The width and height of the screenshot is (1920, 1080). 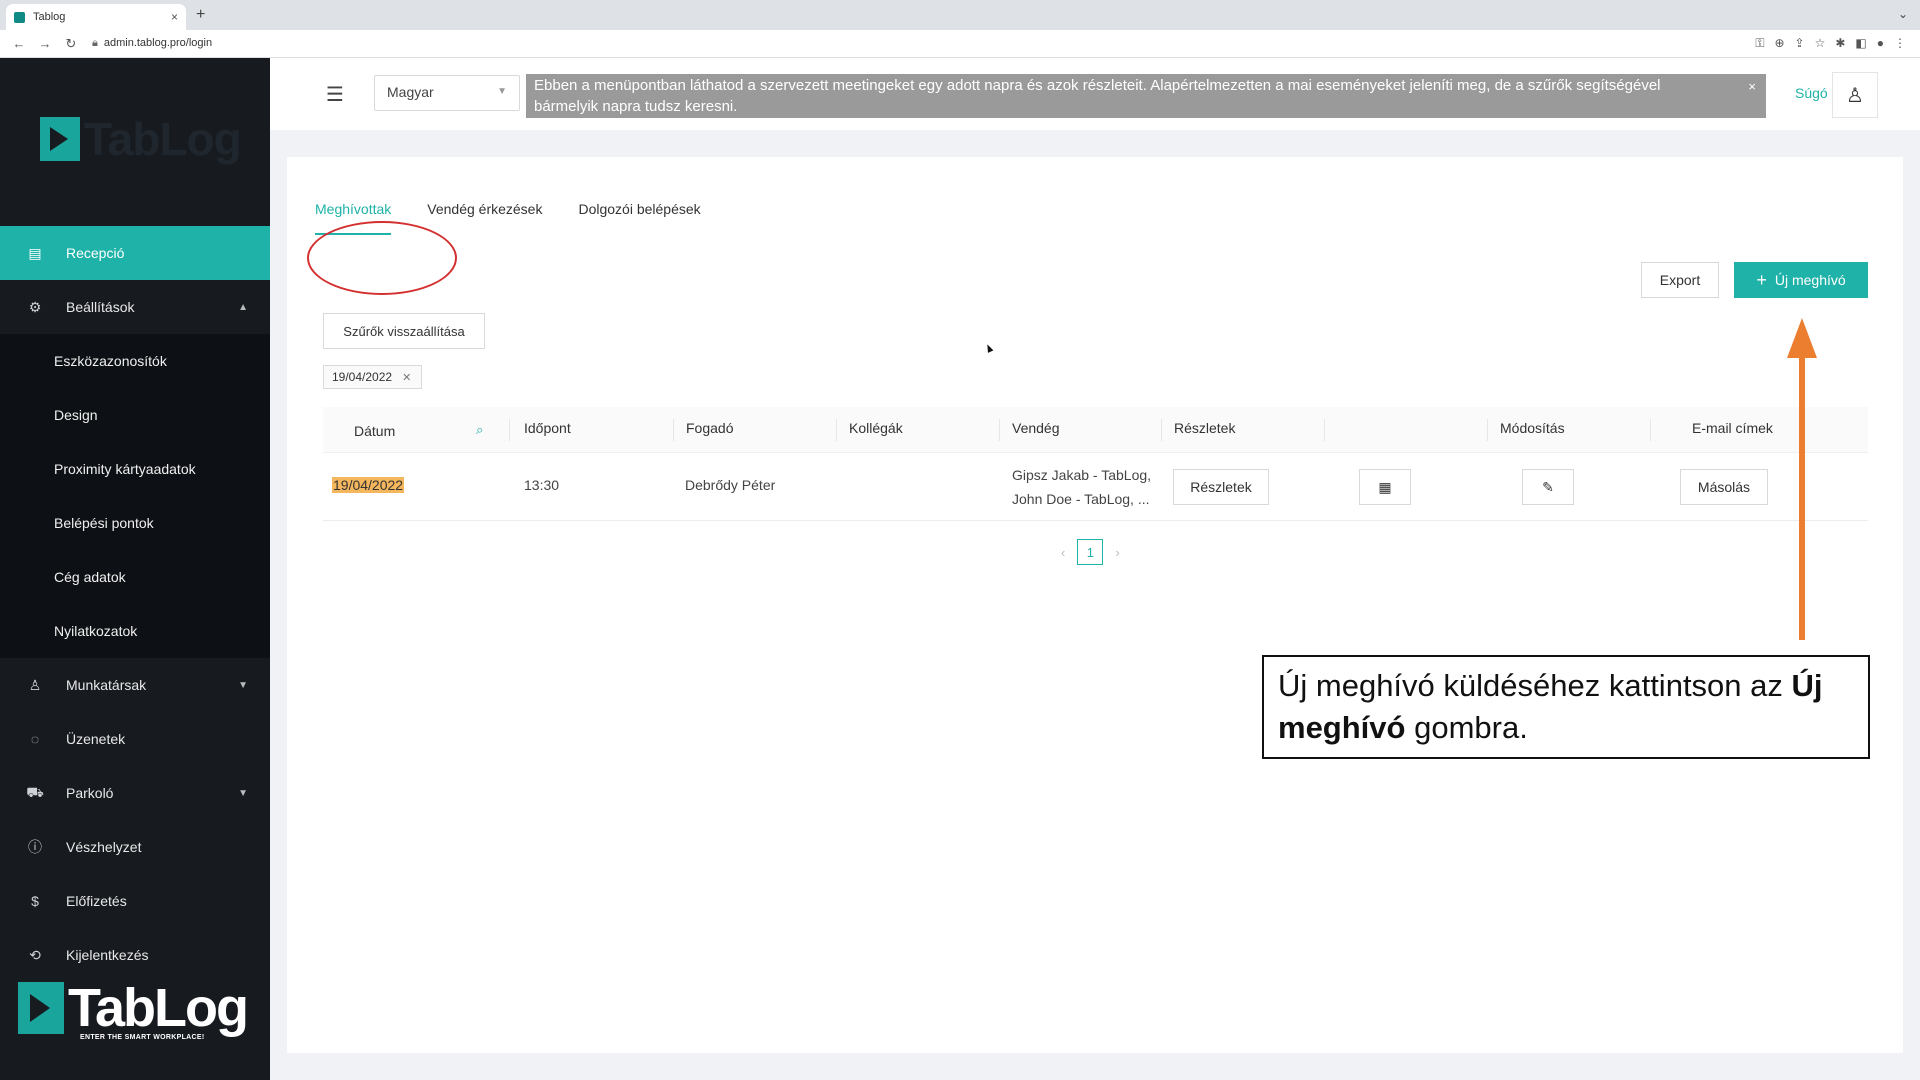 I want to click on edit-button: ✎, so click(x=1548, y=487).